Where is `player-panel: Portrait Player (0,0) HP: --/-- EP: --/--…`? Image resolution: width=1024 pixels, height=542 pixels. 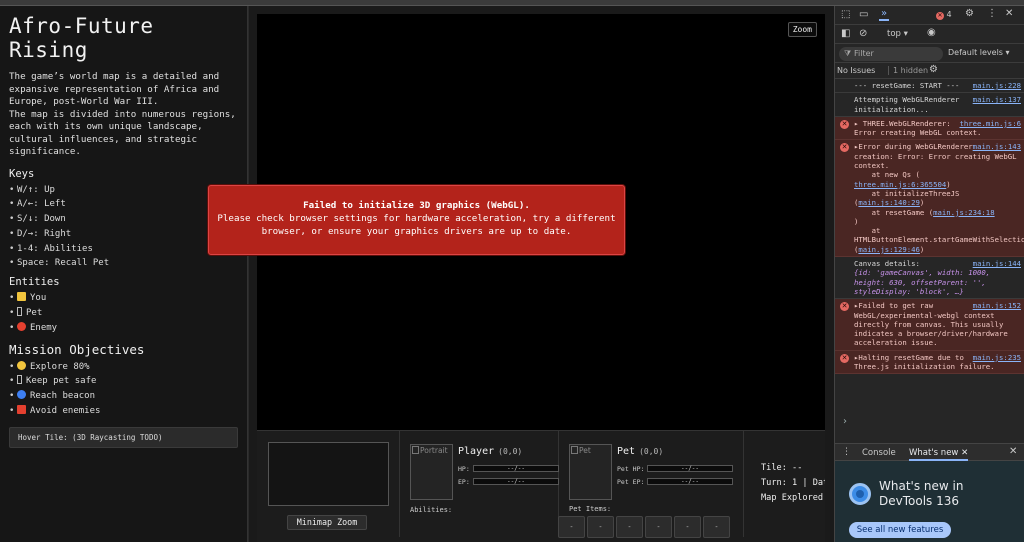 player-panel: Portrait Player (0,0) HP: --/-- EP: --/--… is located at coordinates (479, 484).